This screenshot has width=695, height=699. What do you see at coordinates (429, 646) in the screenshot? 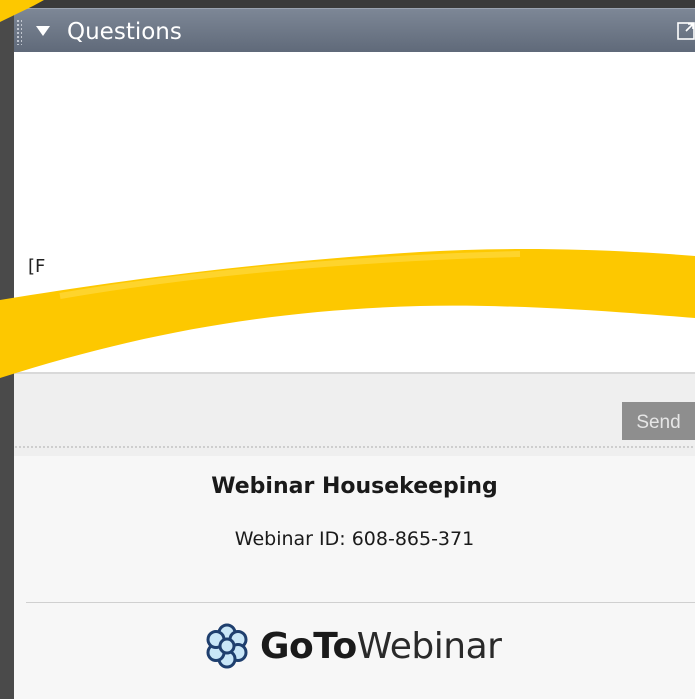
I see `brand-light: Webinar` at bounding box center [429, 646].